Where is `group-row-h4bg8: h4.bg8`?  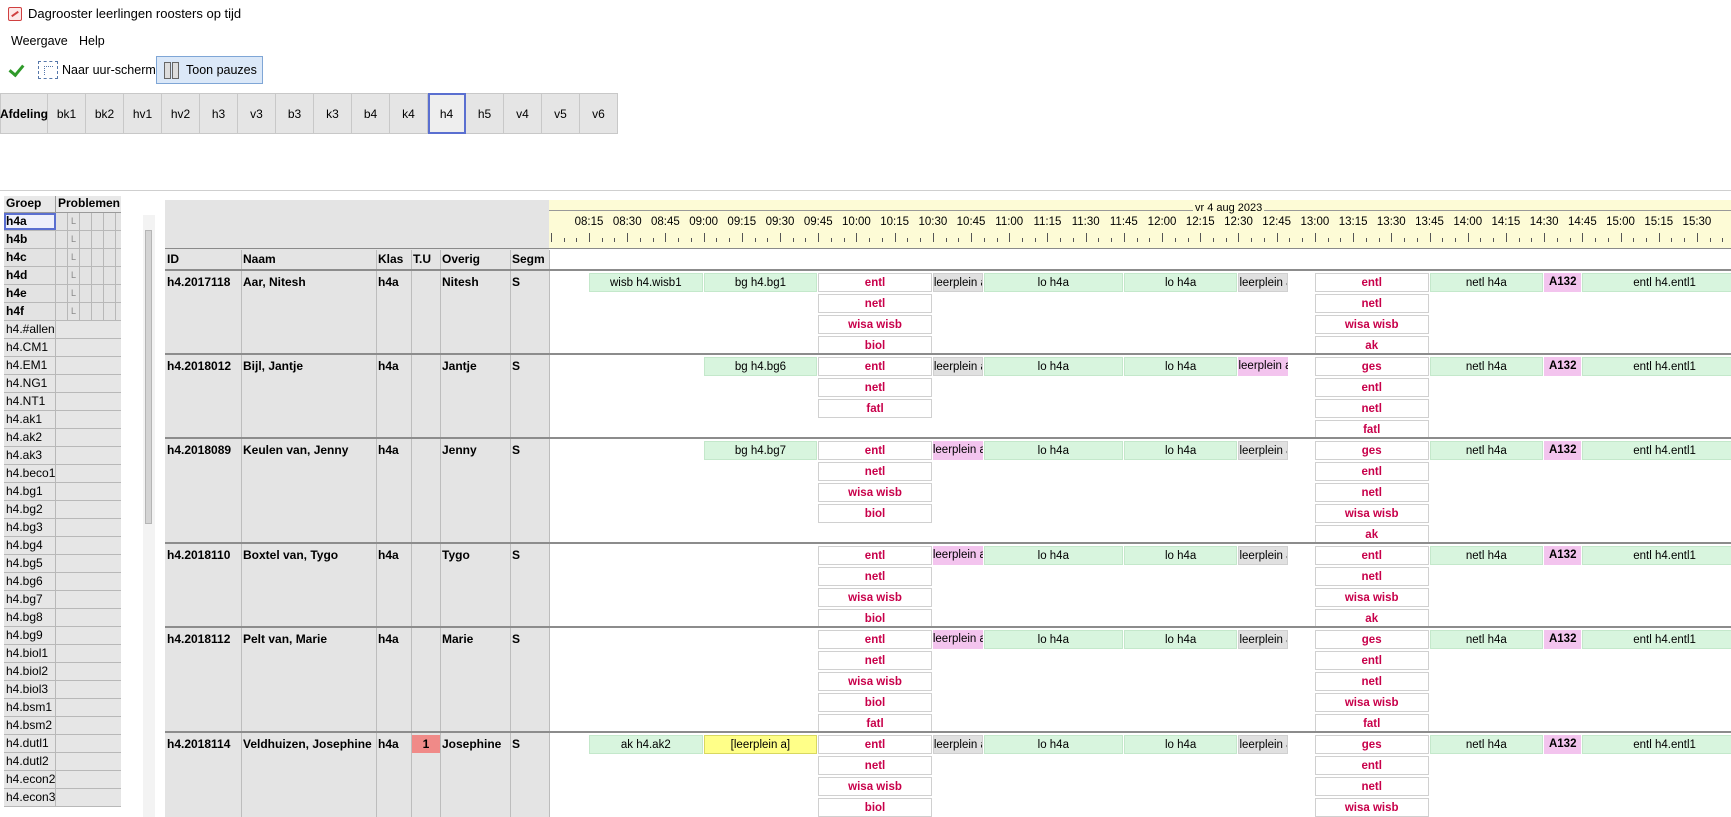 group-row-h4bg8: h4.bg8 is located at coordinates (62, 618).